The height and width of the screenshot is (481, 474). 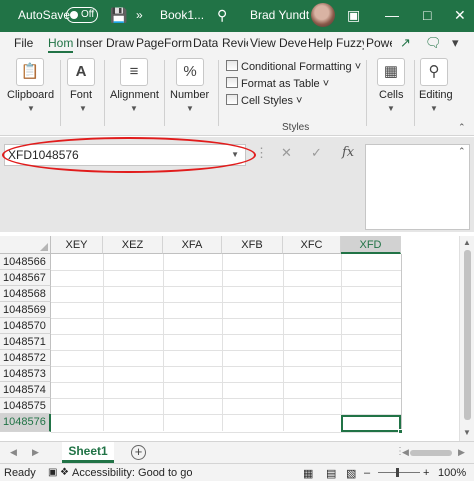 I want to click on page-break-view-icon: ▧, so click(x=351, y=473).